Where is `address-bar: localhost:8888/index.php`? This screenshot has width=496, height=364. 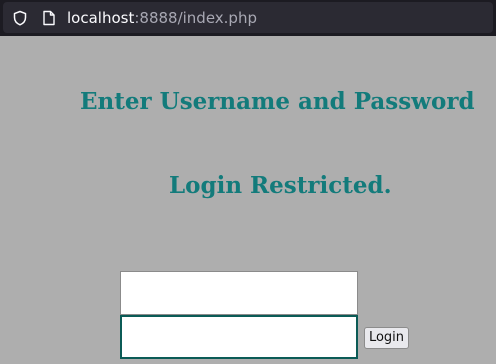
address-bar: localhost:8888/index.php is located at coordinates (248, 17).